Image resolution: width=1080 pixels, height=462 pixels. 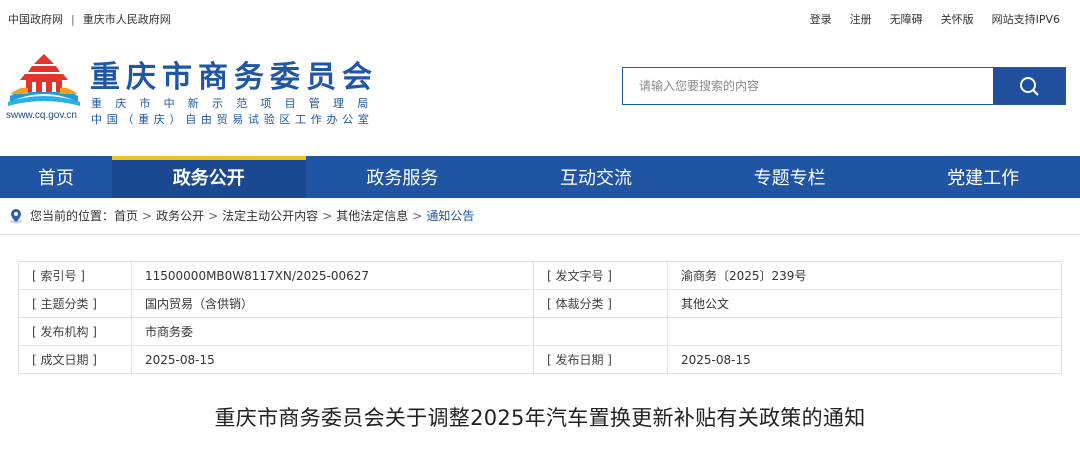 I want to click on meta-key: [ 发布机构 ], so click(x=75, y=331).